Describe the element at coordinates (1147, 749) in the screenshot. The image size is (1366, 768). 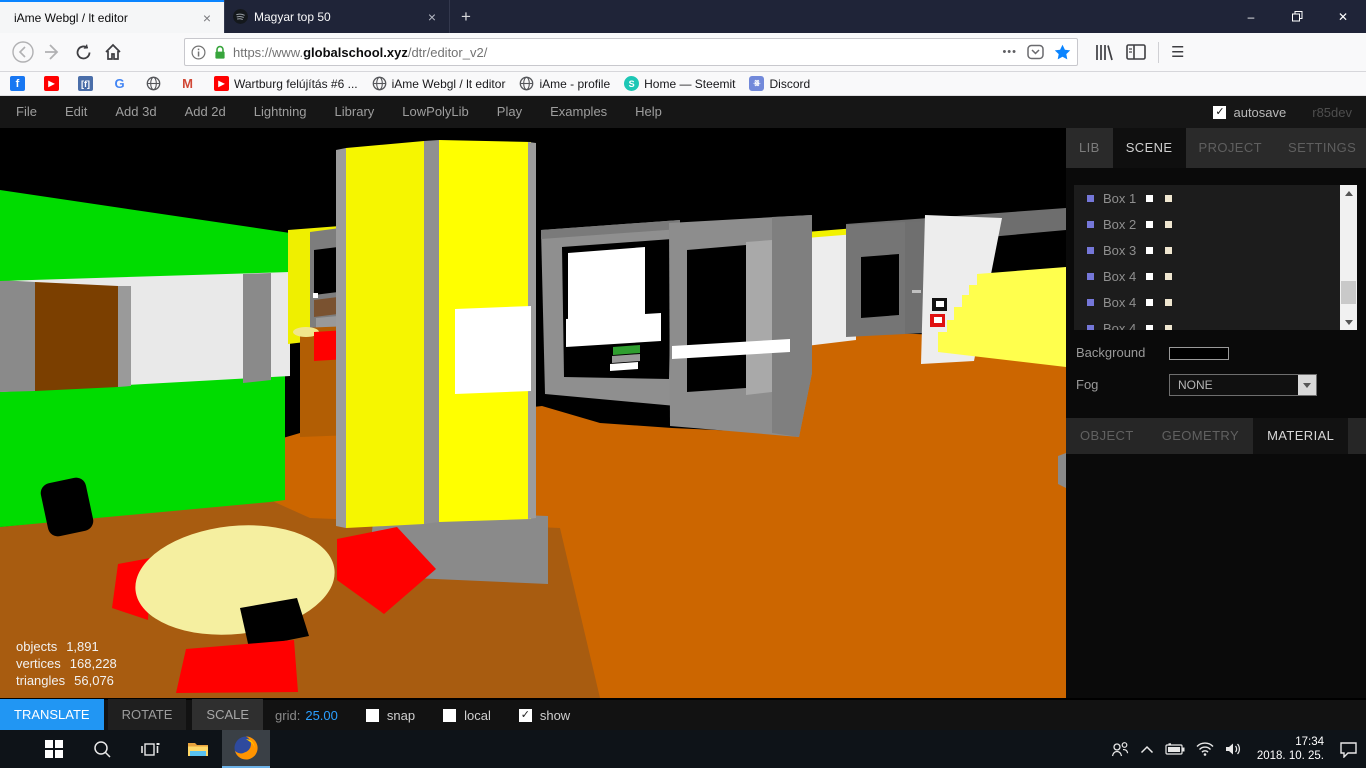
I see `show-hidden-icons-chevron-icon` at that location.